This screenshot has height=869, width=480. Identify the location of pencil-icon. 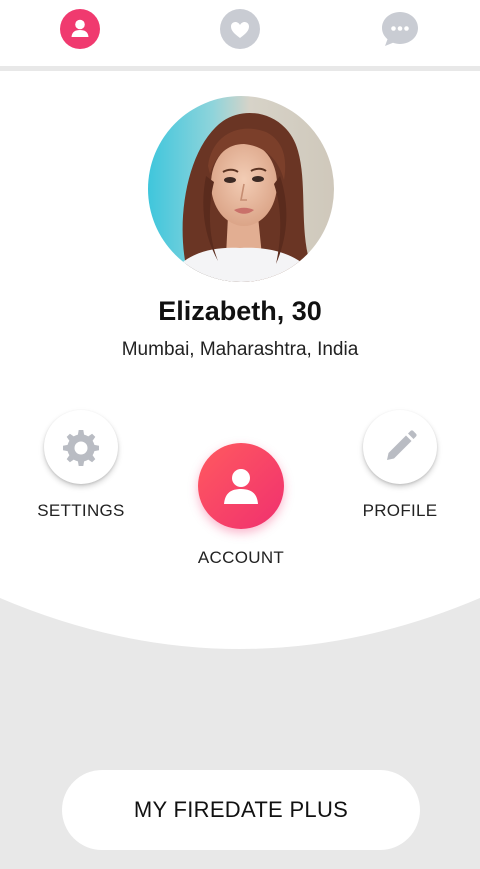
(402, 445).